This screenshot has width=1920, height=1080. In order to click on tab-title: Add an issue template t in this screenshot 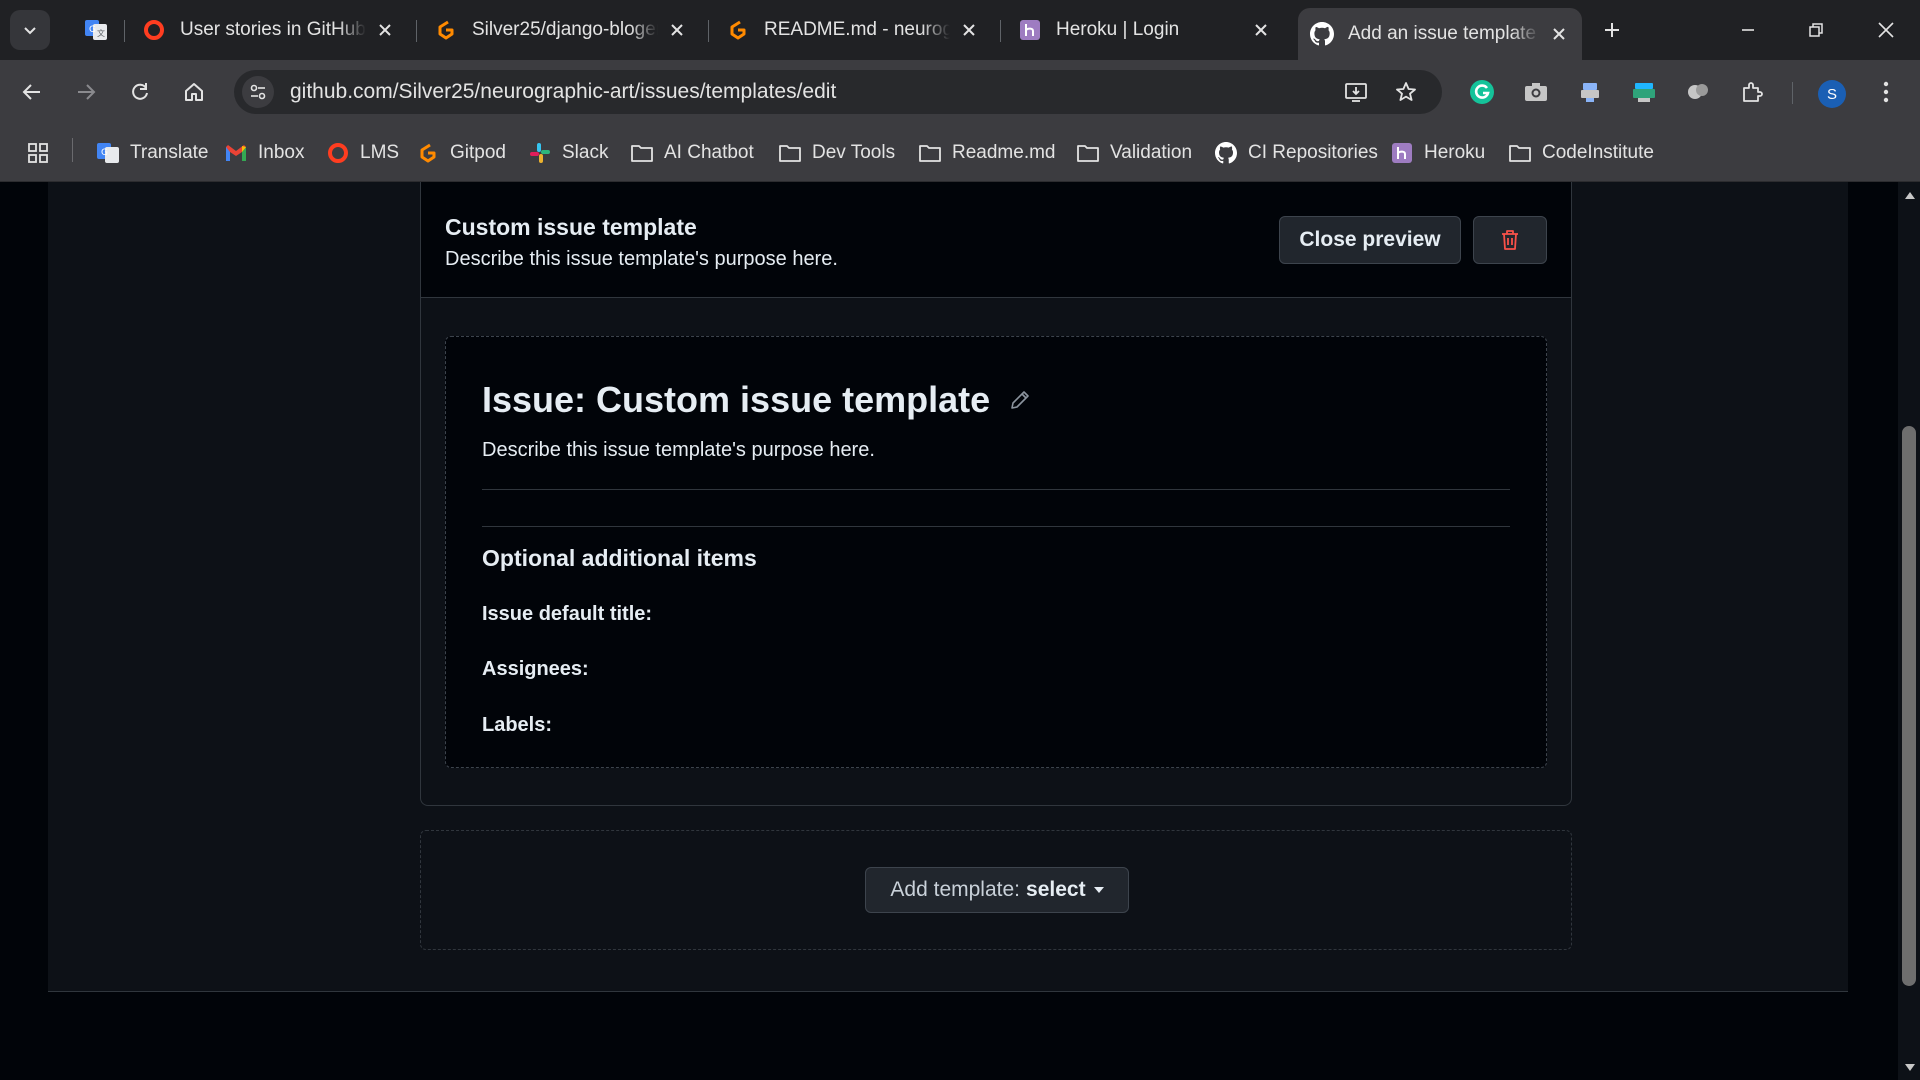, I will do `click(1444, 33)`.